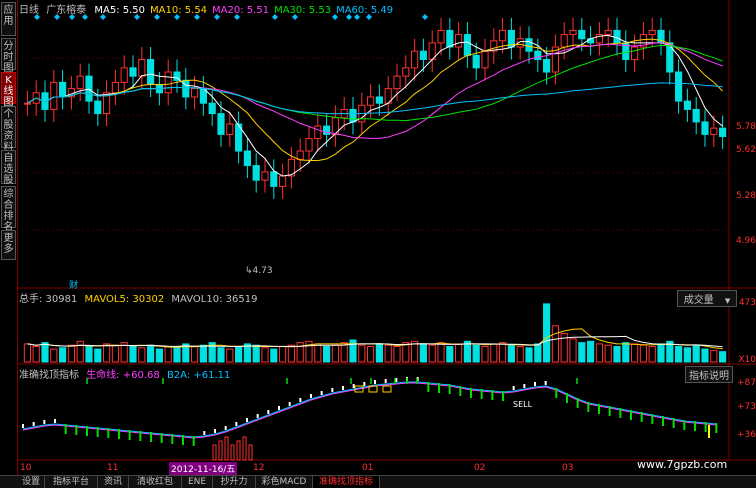  I want to click on sidebar-tab-5: 综合排名, so click(8, 209).